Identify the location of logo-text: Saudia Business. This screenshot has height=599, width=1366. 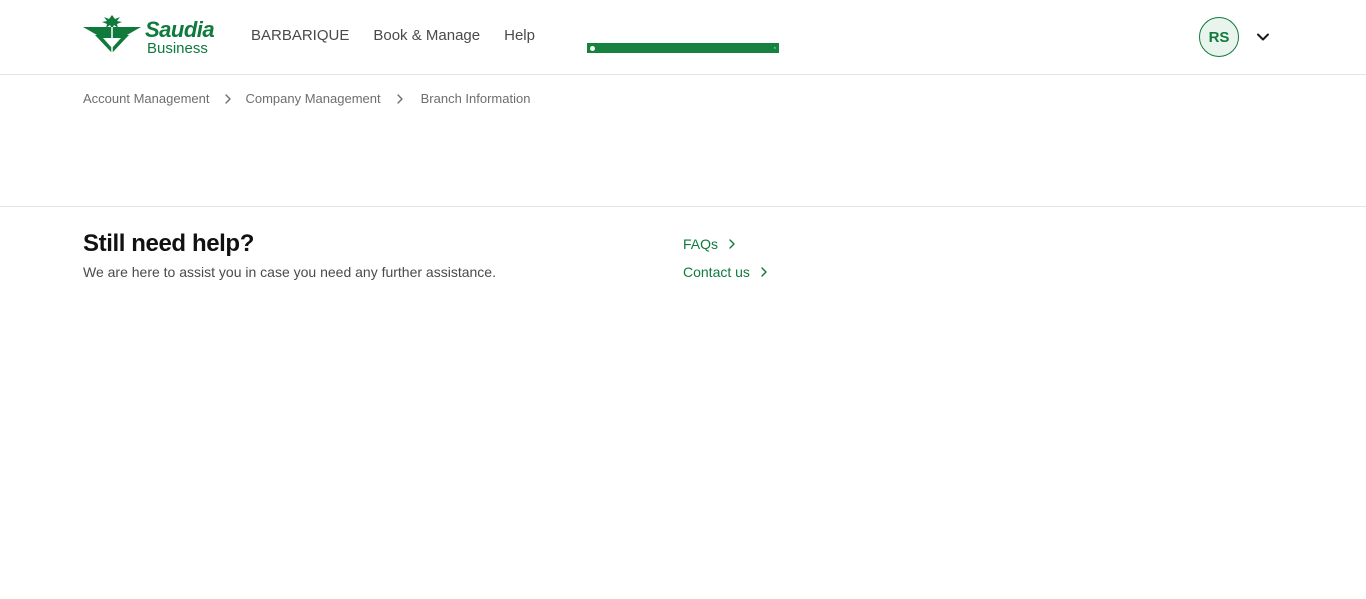
(180, 35).